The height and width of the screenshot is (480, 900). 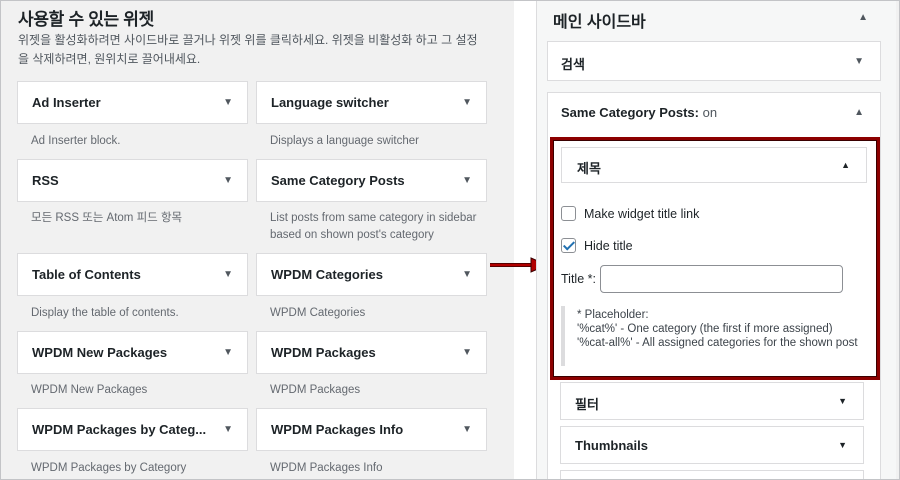 I want to click on widget-same-category-posts: Same Category Posts ▼, so click(x=371, y=180).